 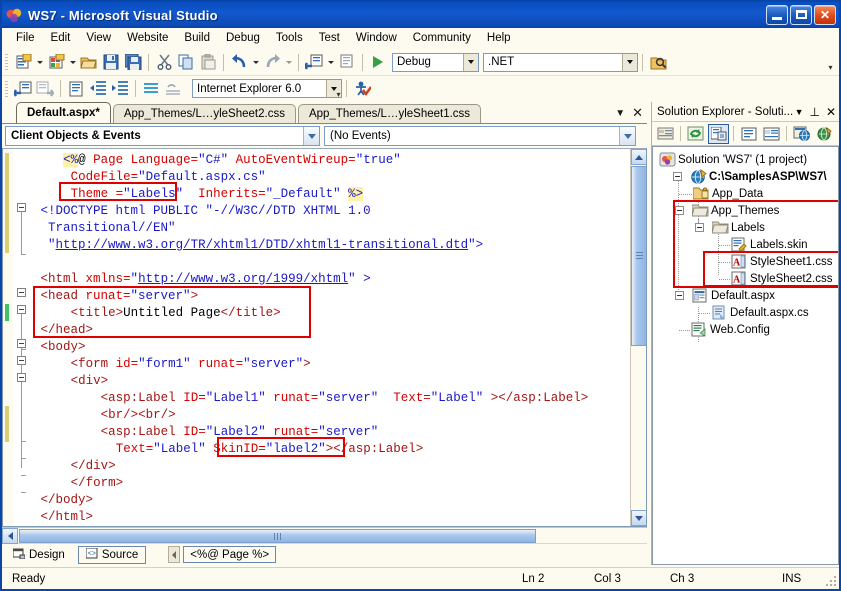 What do you see at coordinates (330, 62) in the screenshot?
I see `navigate-backward-dropdown-icon` at bounding box center [330, 62].